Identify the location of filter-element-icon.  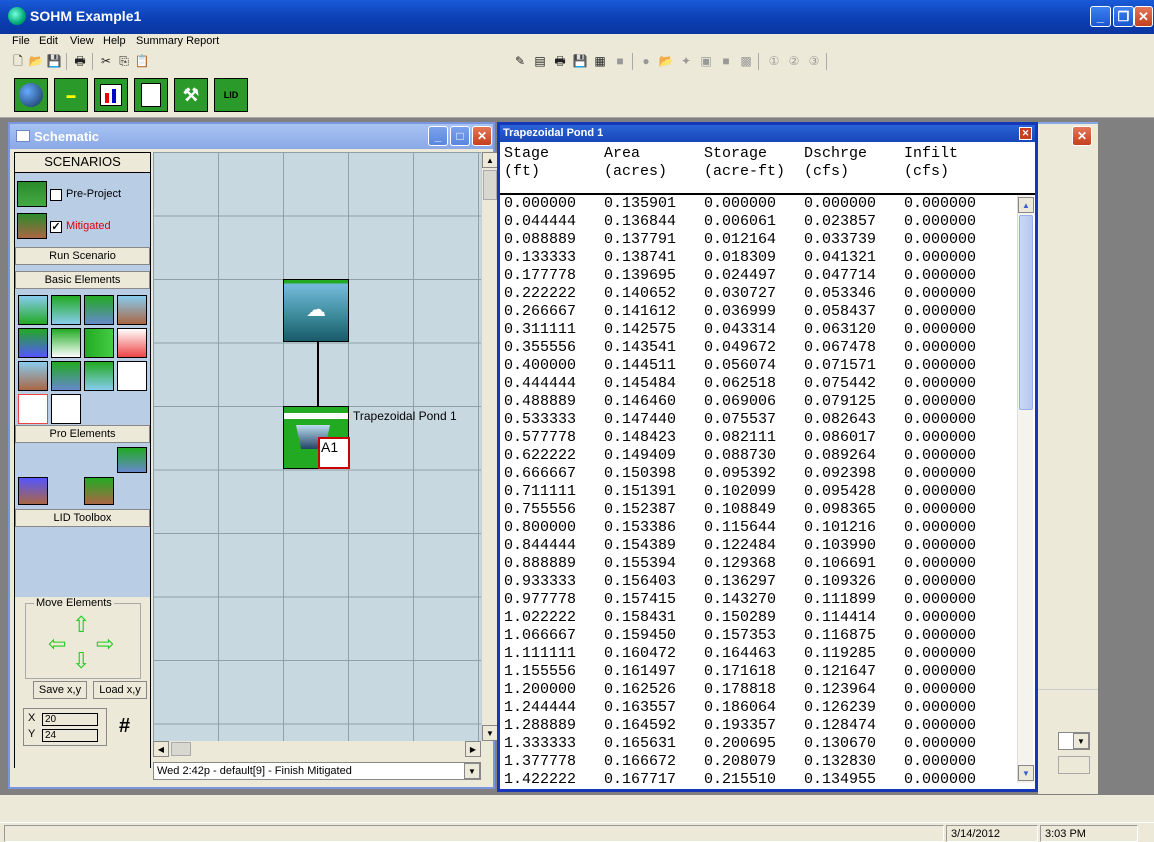
(99, 376).